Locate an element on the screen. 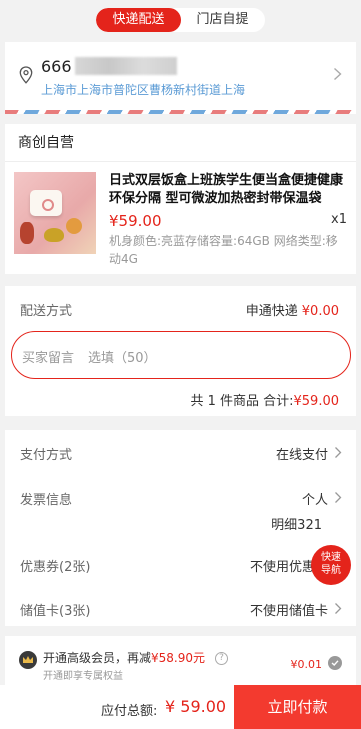  buyer-message-field: 买家留言 选填（50） is located at coordinates (181, 355).